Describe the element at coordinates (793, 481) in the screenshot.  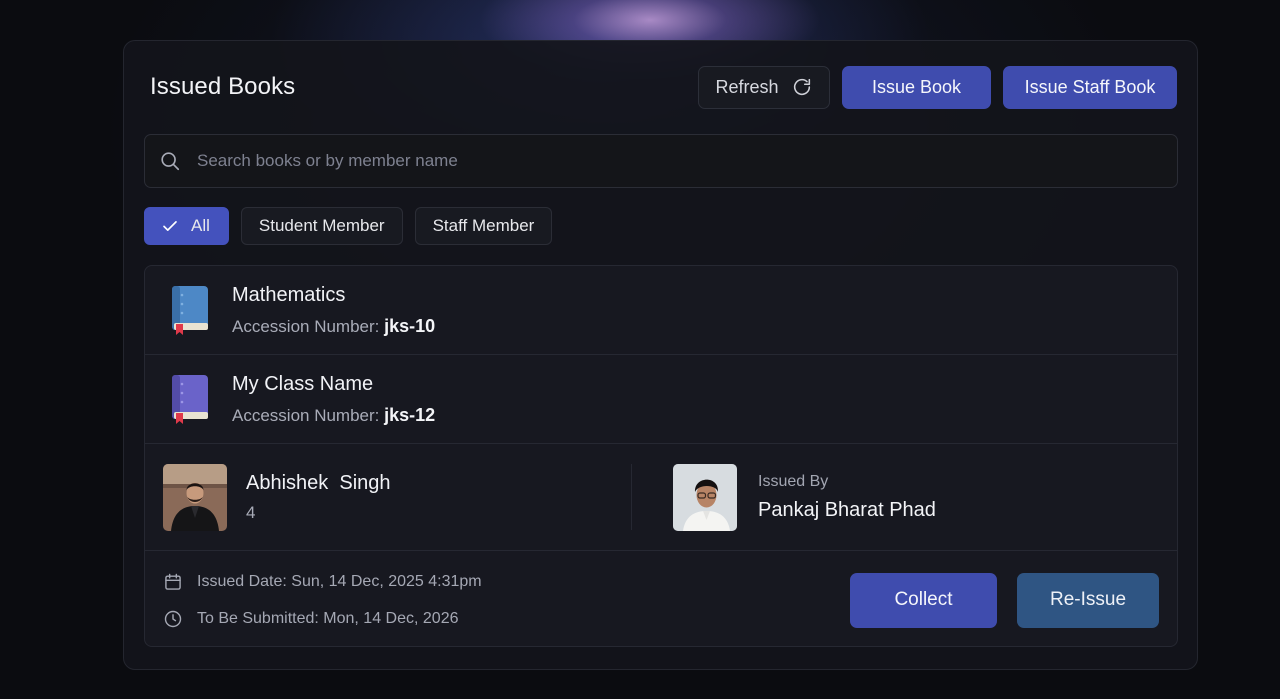
I see `issued-by-label: Issued By` at that location.